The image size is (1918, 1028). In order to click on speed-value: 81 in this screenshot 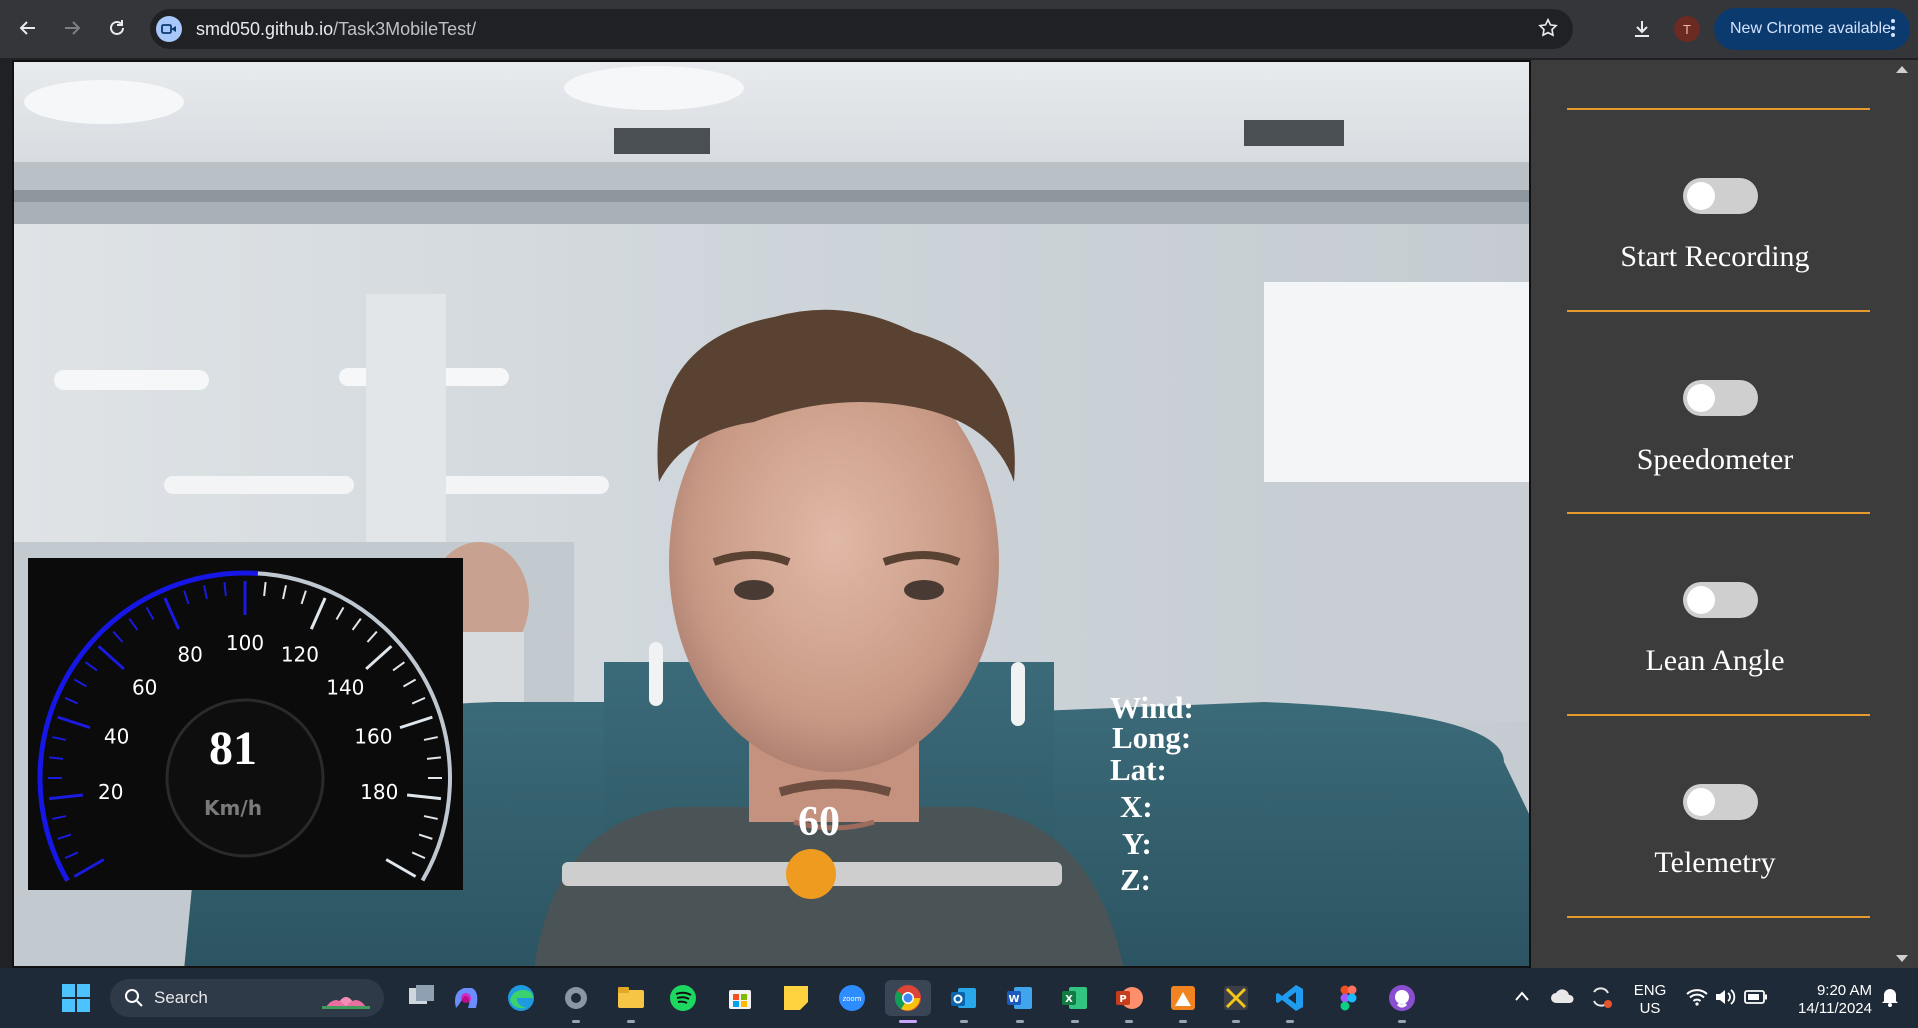, I will do `click(233, 748)`.